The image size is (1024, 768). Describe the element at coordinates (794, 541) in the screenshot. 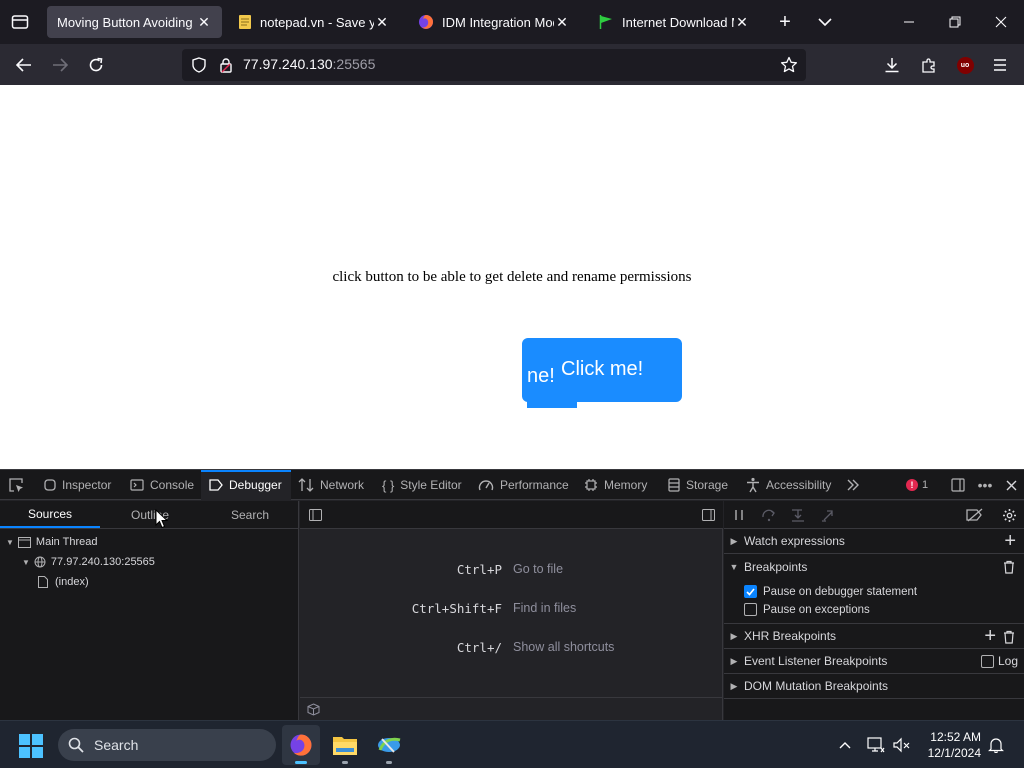

I see `panel-label: Watch expressions` at that location.